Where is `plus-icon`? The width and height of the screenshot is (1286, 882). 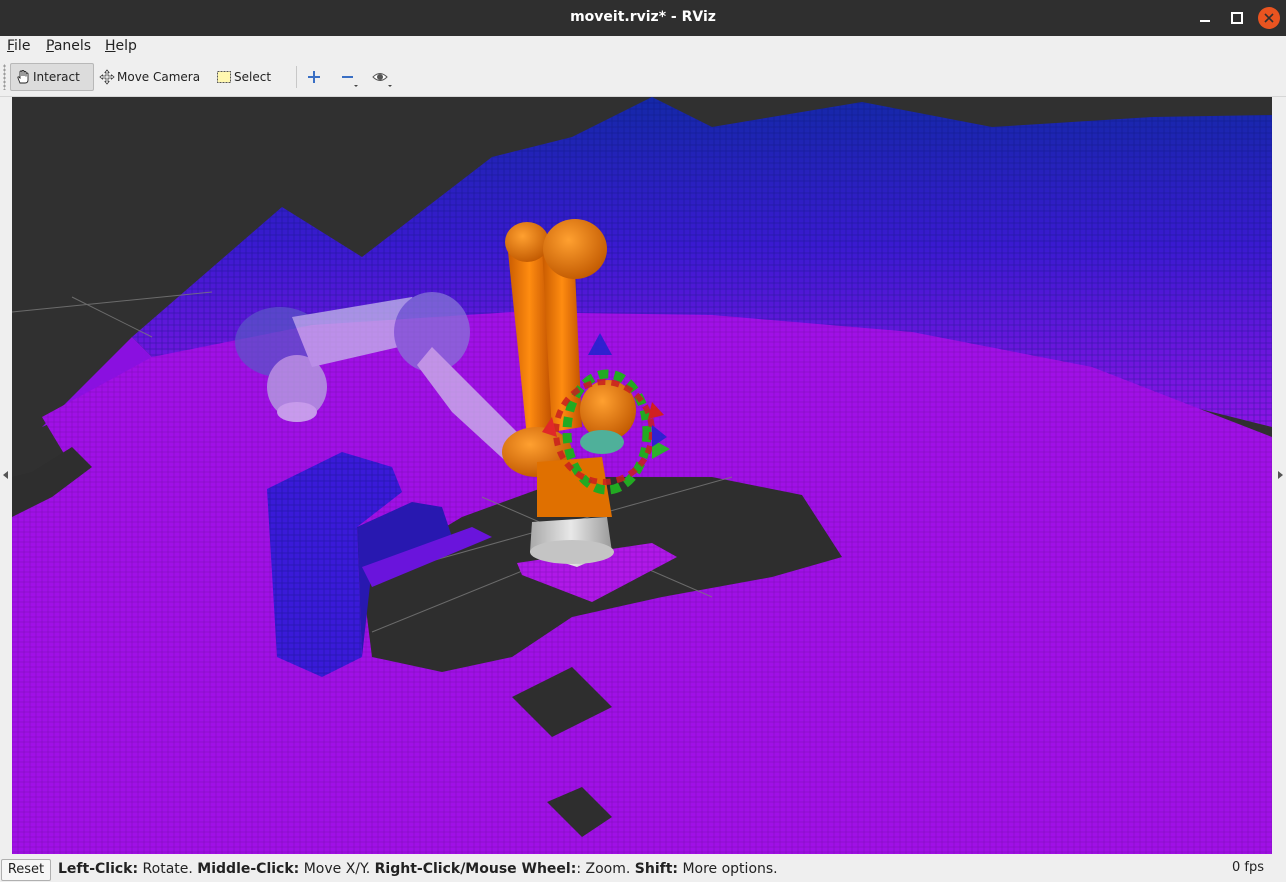
plus-icon is located at coordinates (314, 77).